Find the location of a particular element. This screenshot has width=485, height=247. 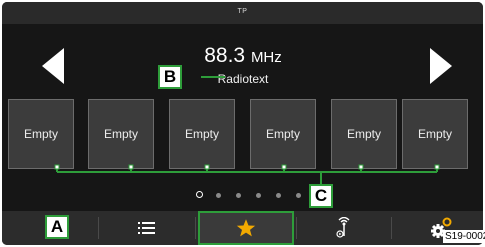

star-favorites-icon is located at coordinates (246, 228).